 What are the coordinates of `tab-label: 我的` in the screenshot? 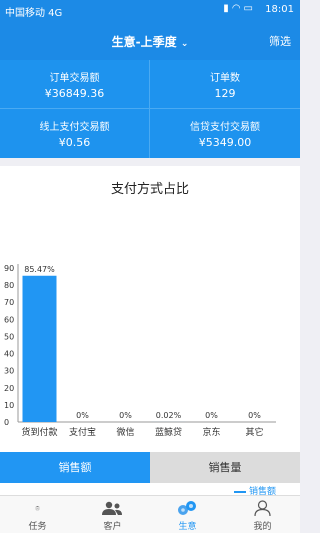 It's located at (262, 527).